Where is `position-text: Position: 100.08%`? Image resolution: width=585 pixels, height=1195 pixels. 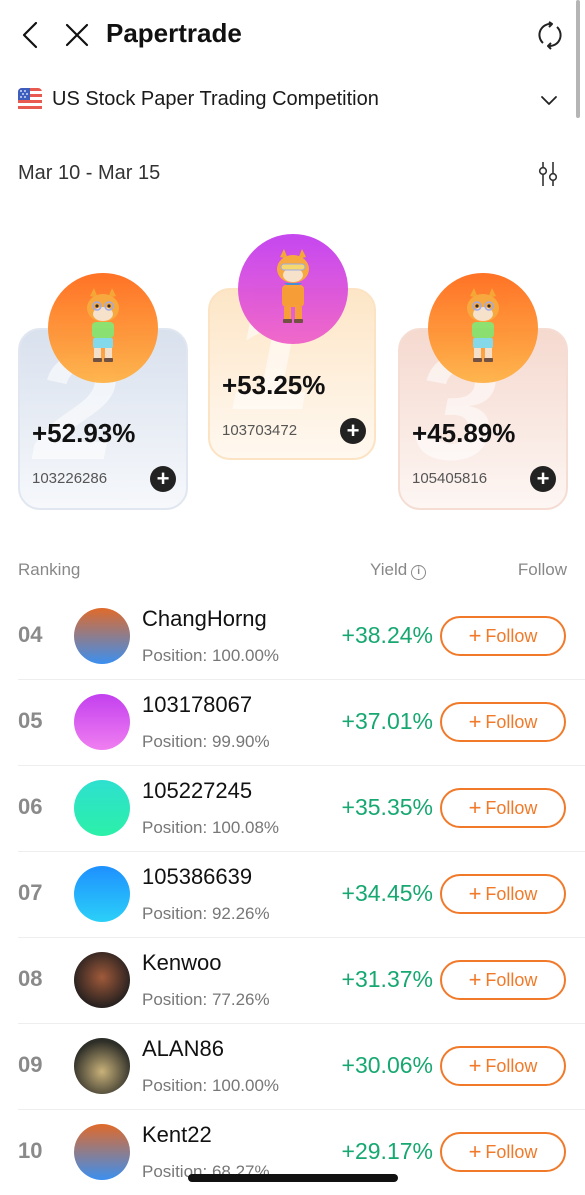
position-text: Position: 100.08% is located at coordinates (210, 828).